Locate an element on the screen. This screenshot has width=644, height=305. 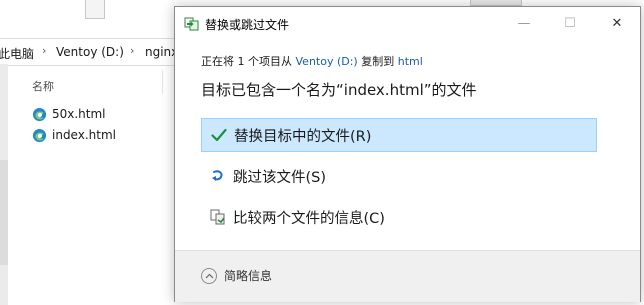
file-name: index.html is located at coordinates (84, 135).